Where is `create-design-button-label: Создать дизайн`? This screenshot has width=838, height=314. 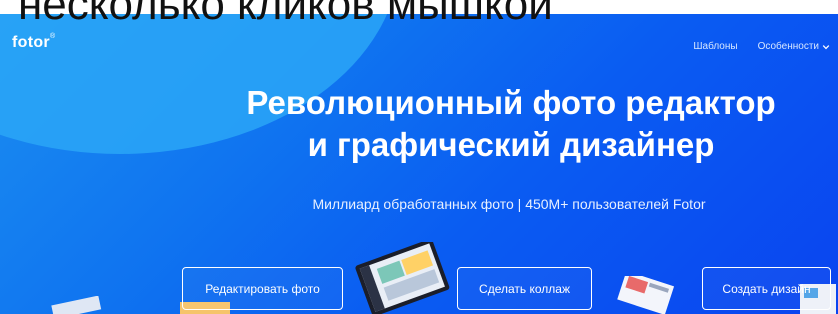 create-design-button-label: Создать дизайн is located at coordinates (766, 288).